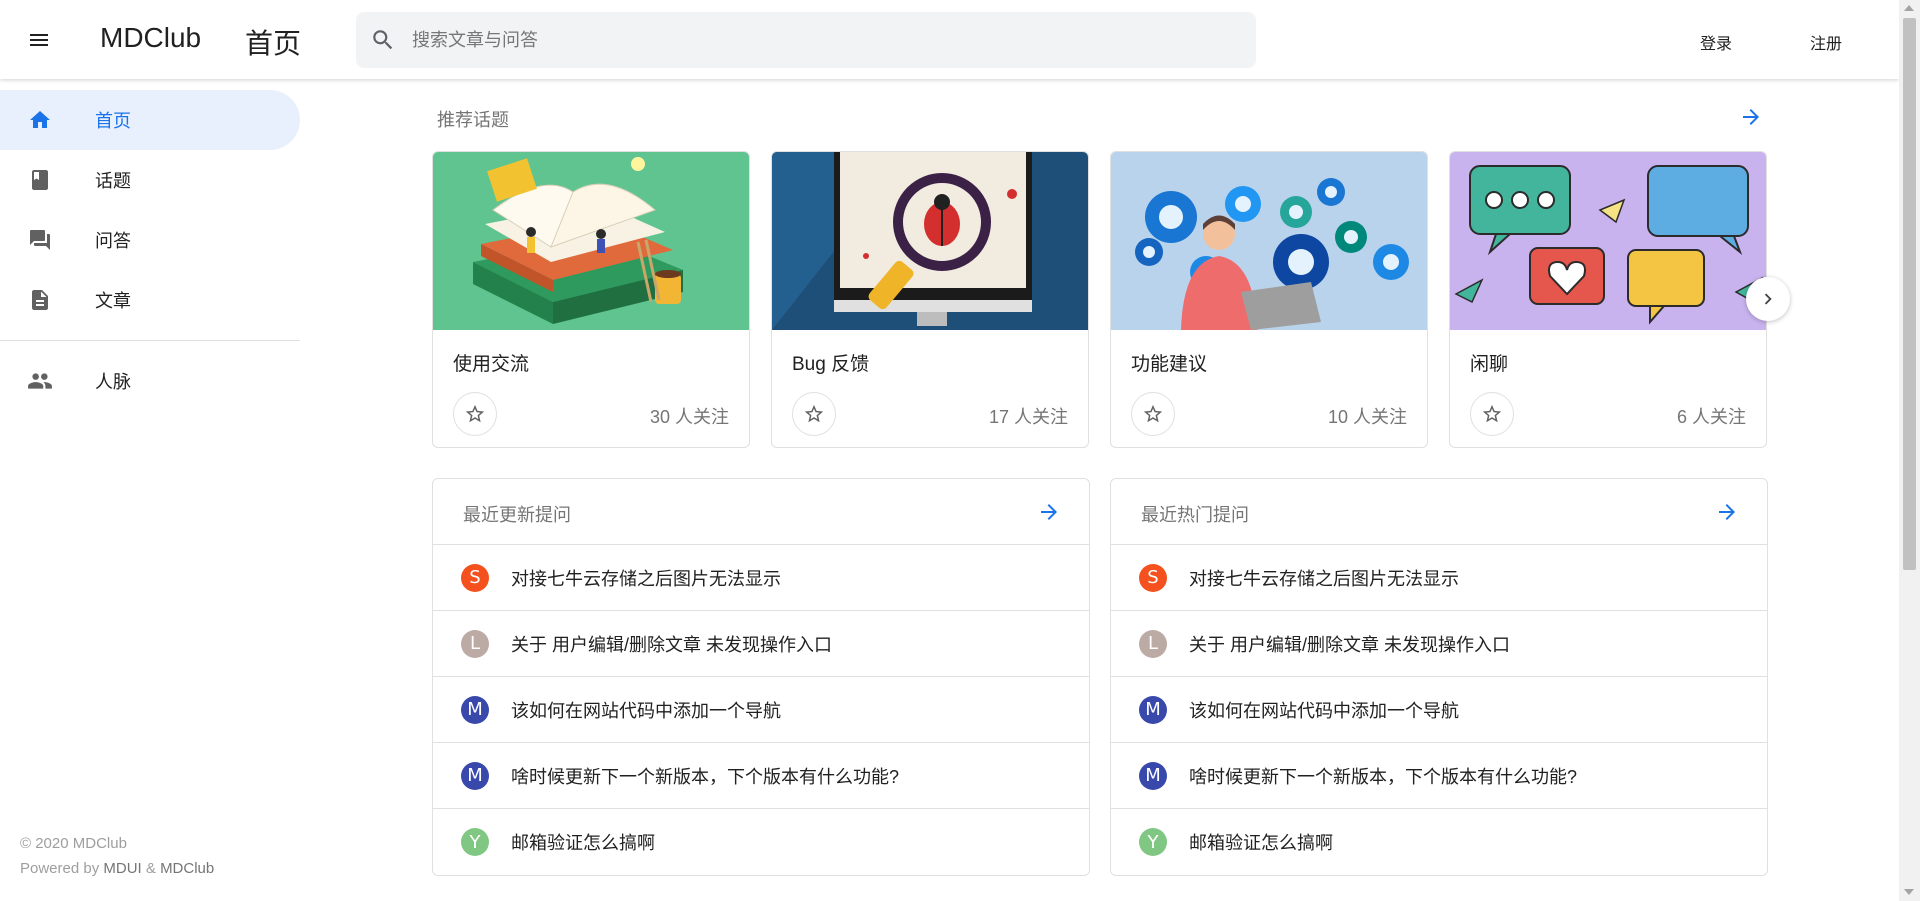 This screenshot has height=901, width=1920. What do you see at coordinates (122, 868) in the screenshot?
I see `mdui-link: MDUI` at bounding box center [122, 868].